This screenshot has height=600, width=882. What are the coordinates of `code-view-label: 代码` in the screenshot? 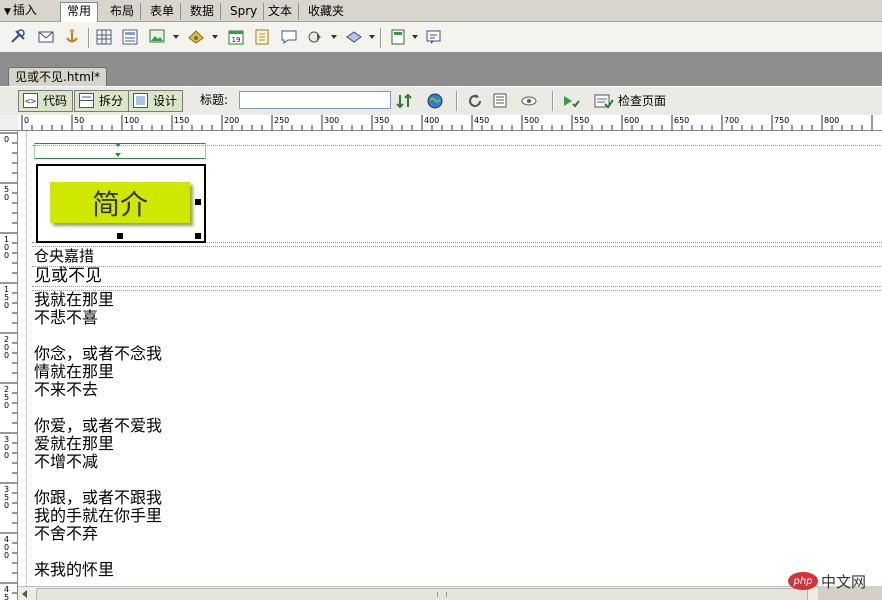 It's located at (55, 101).